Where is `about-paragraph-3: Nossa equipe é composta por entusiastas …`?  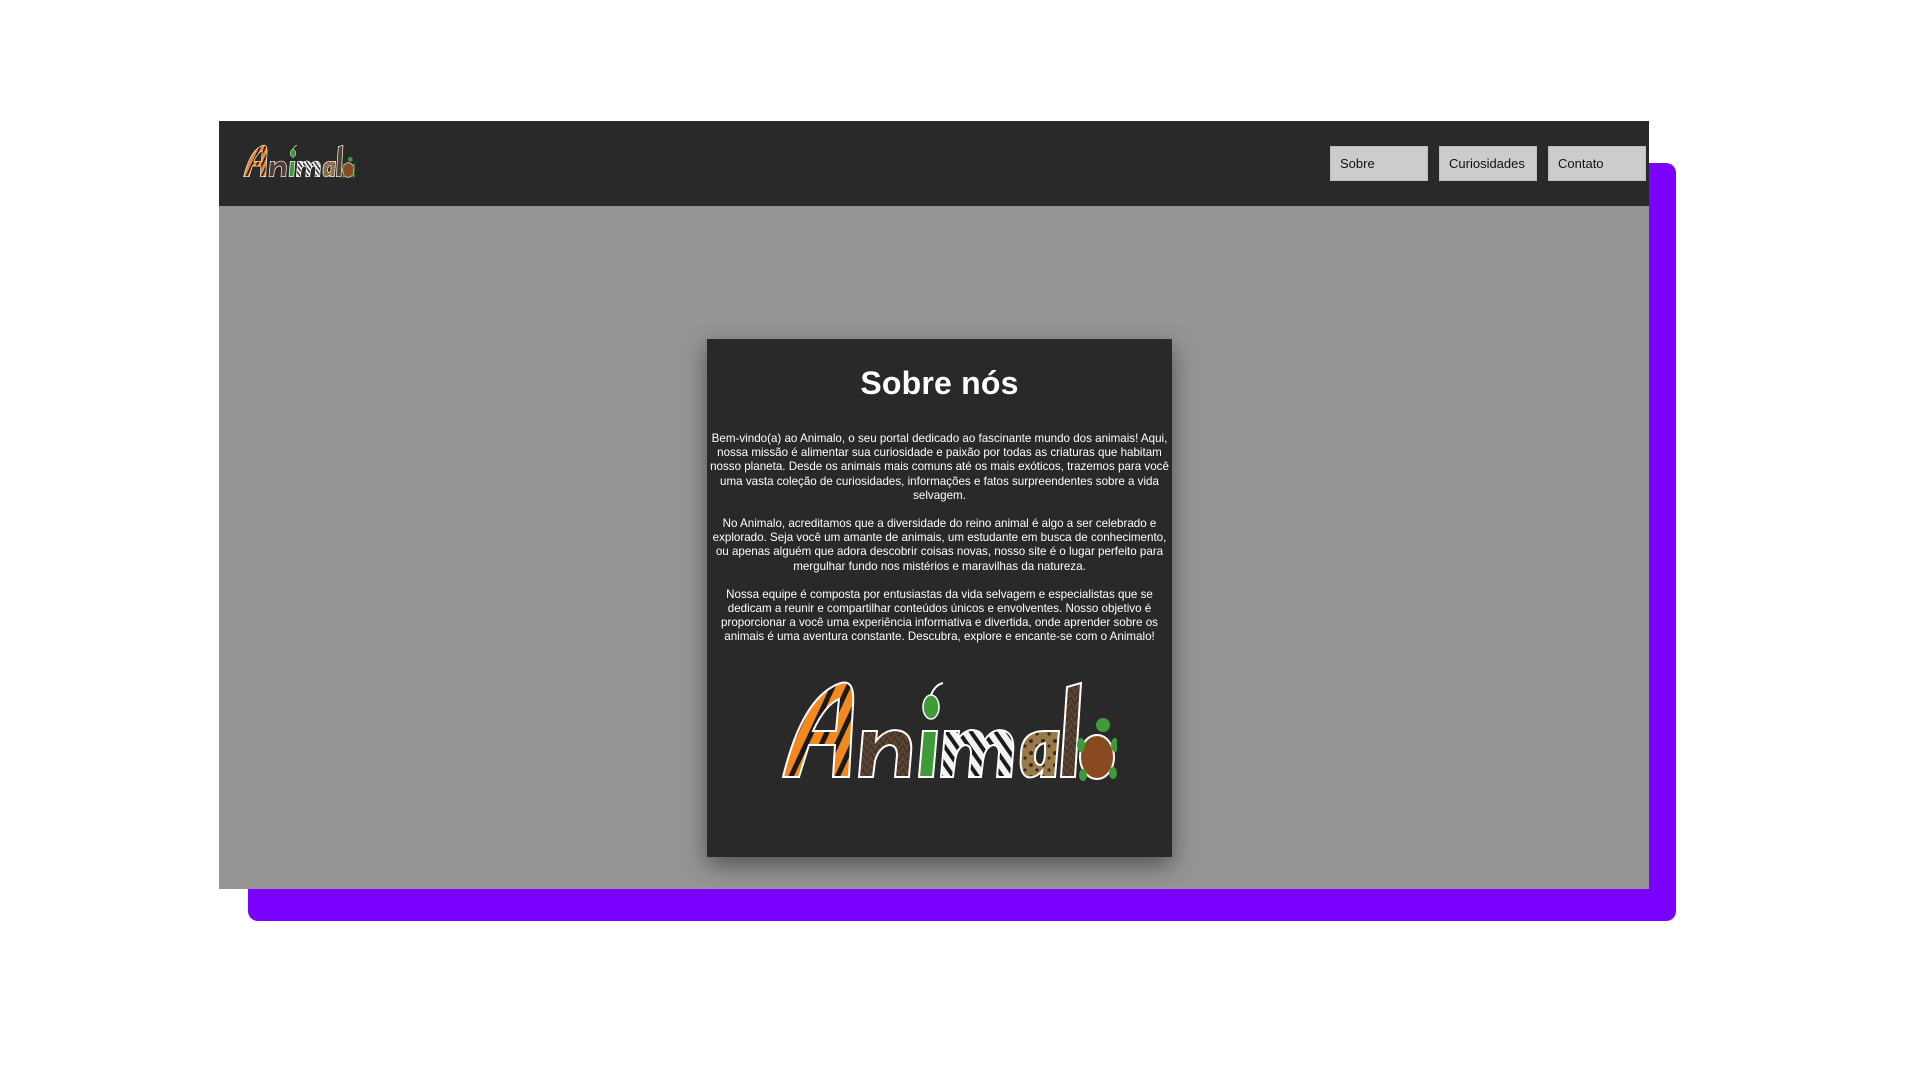
about-paragraph-3: Nossa equipe é composta por entusiastas … is located at coordinates (939, 615).